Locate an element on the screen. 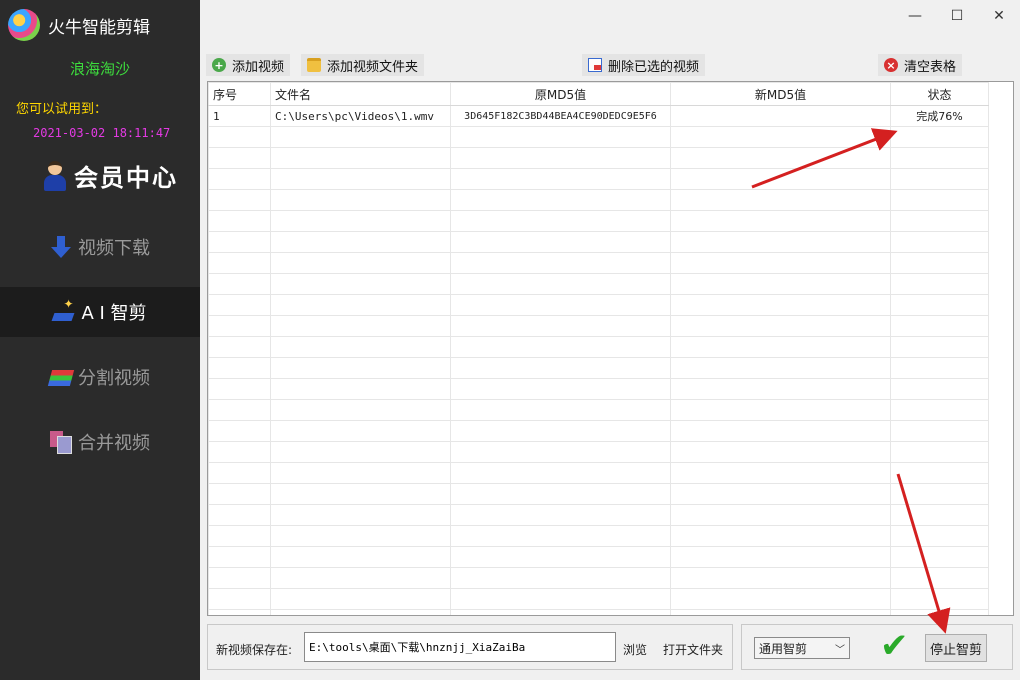  stop-button: 停止智剪 is located at coordinates (956, 648).